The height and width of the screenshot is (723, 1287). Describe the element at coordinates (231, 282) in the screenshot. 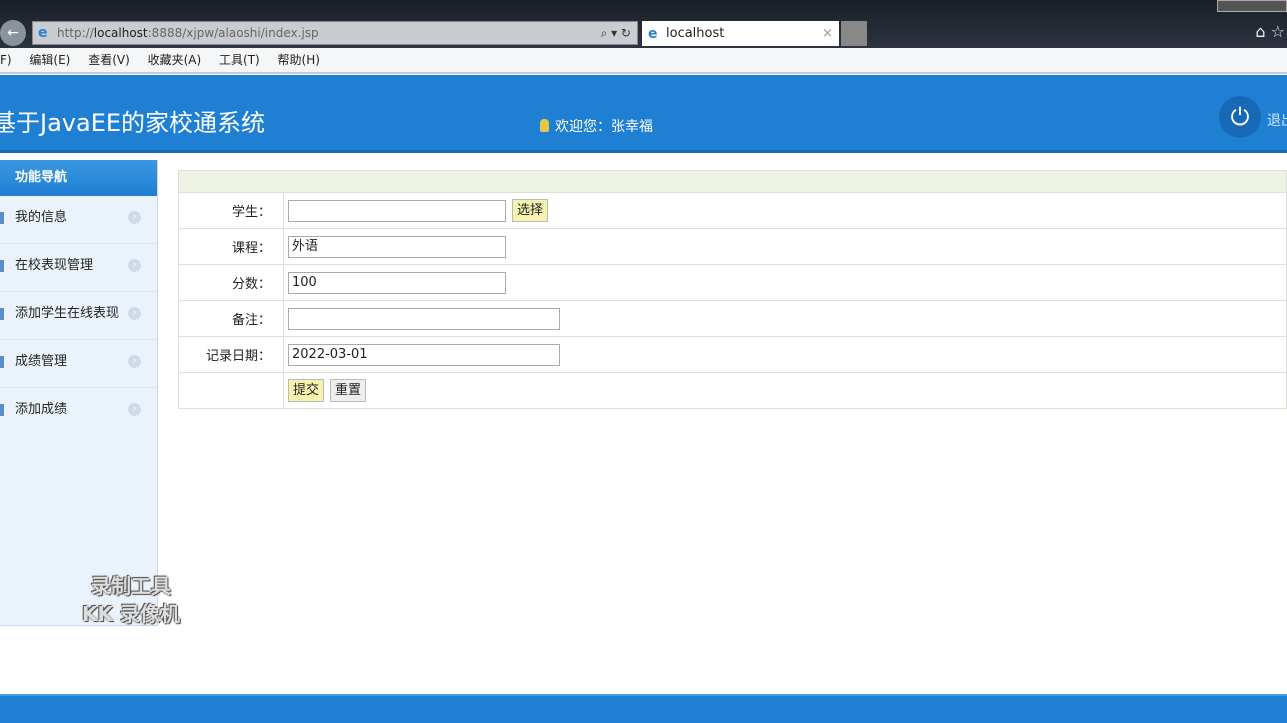

I see `score-label: 分数：` at that location.